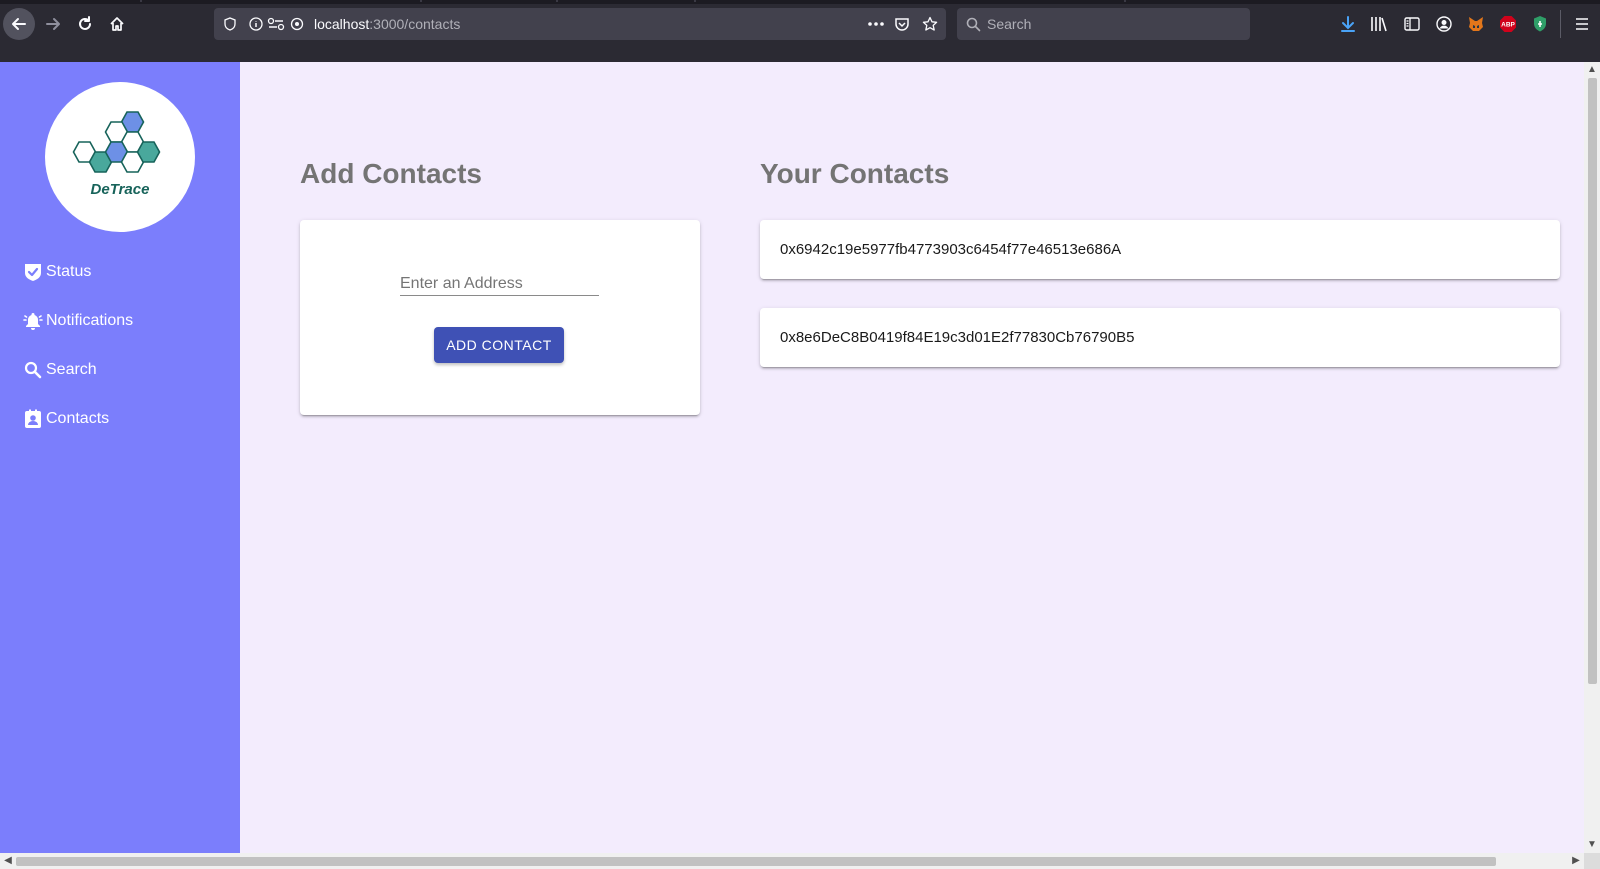 This screenshot has height=869, width=1600. I want to click on account-icon, so click(1444, 24).